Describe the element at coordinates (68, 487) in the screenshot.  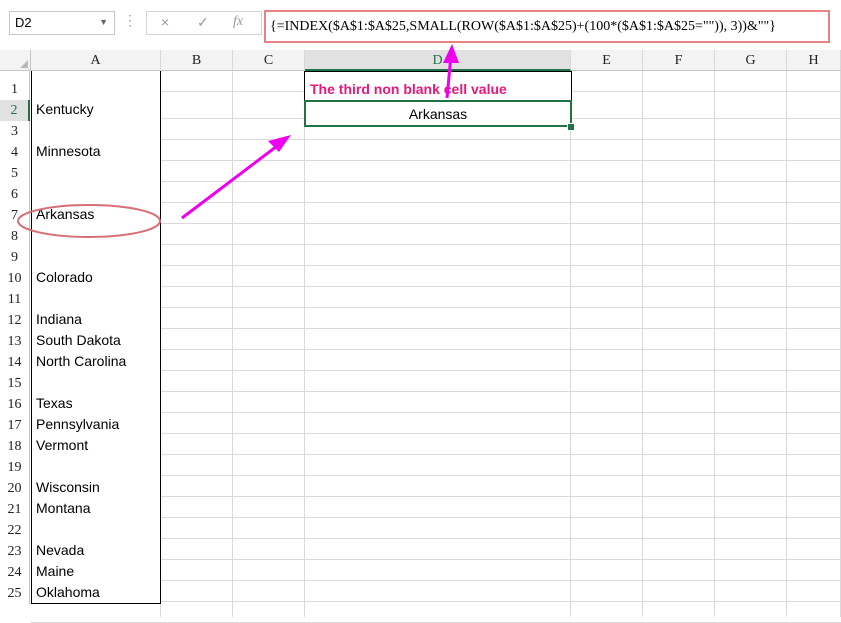
I see `cell-value: Wisconsin` at that location.